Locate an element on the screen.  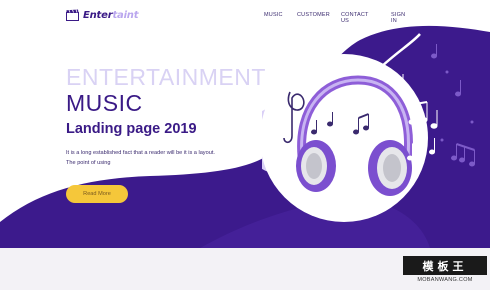
watermark: 模板王 MOBANWANG.COM is located at coordinates (445, 271).